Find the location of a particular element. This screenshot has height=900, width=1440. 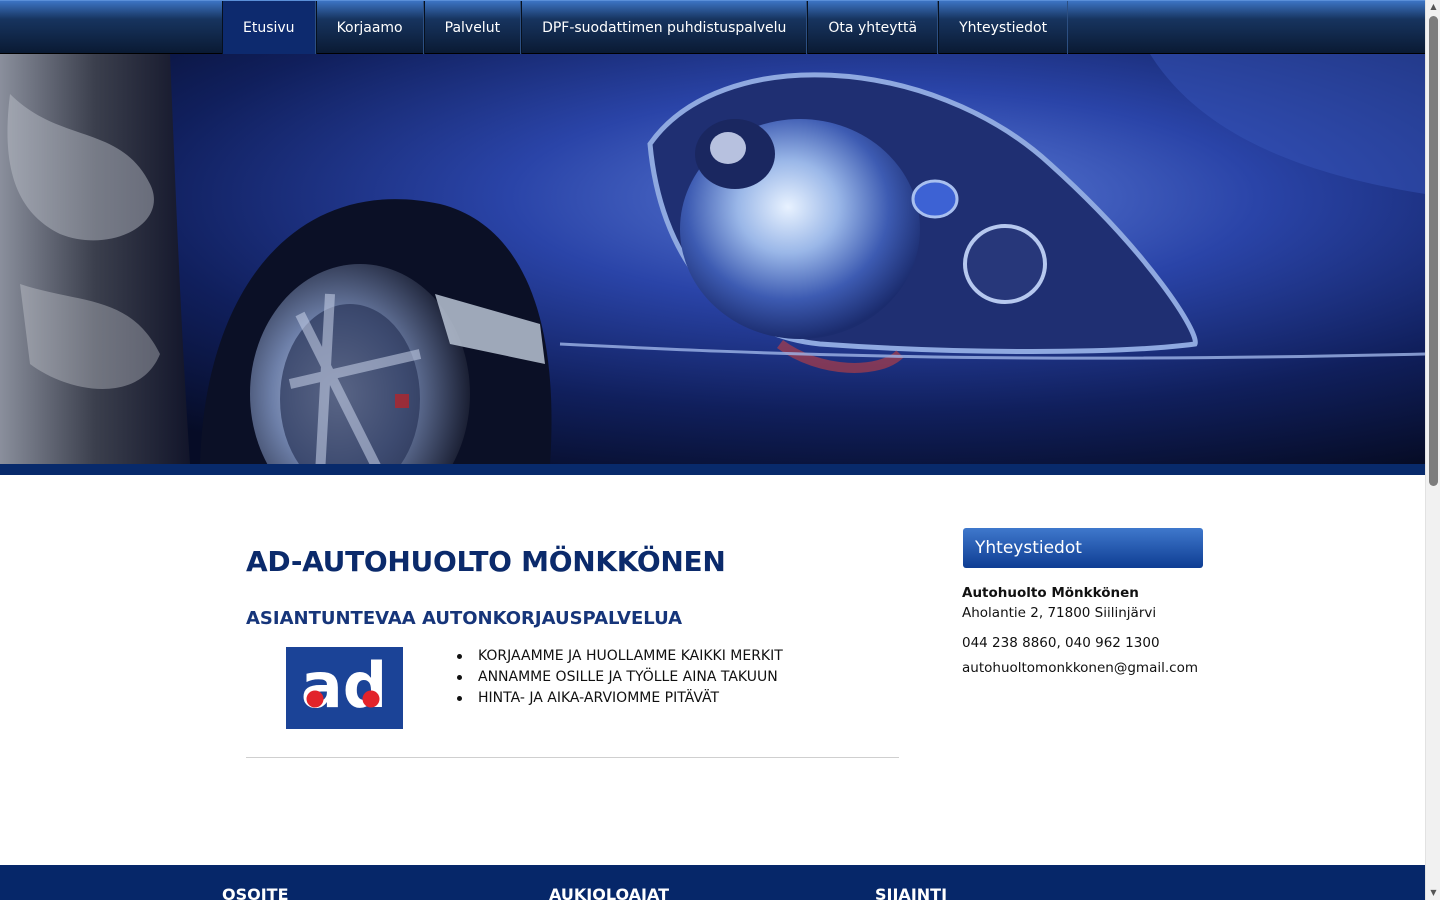

page-subtitle: ASIANTUNTEVAA AUTONKORJAUSPALVELUA is located at coordinates (464, 618).